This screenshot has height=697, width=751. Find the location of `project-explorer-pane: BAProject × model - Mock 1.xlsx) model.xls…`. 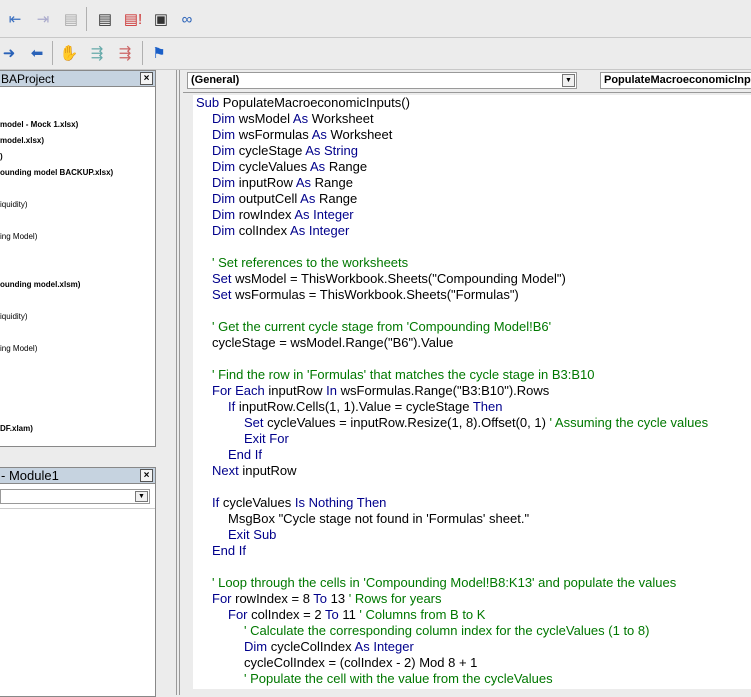

project-explorer-pane: BAProject × model - Mock 1.xlsx) model.xls… is located at coordinates (78, 258).